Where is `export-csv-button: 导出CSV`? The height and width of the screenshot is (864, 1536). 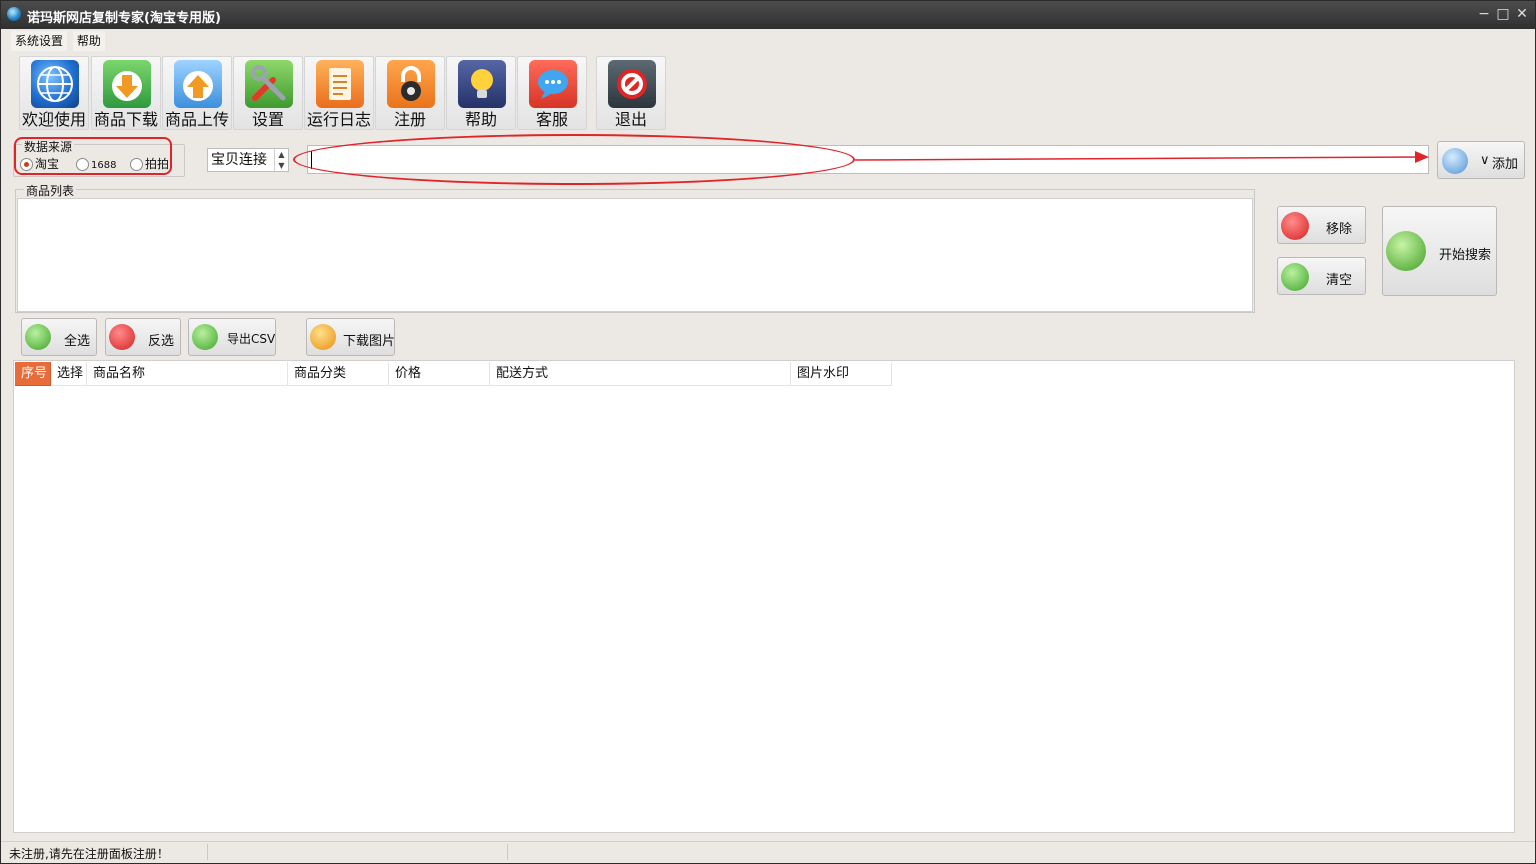 export-csv-button: 导出CSV is located at coordinates (232, 337).